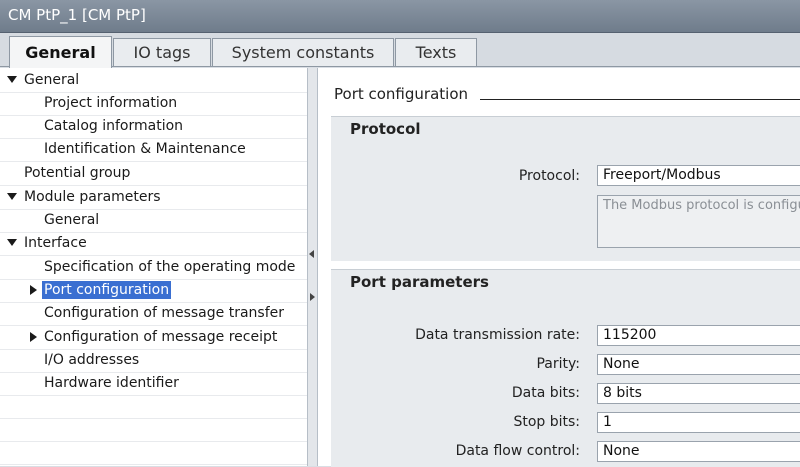  I want to click on protocol-label: Protocol:, so click(549, 176).